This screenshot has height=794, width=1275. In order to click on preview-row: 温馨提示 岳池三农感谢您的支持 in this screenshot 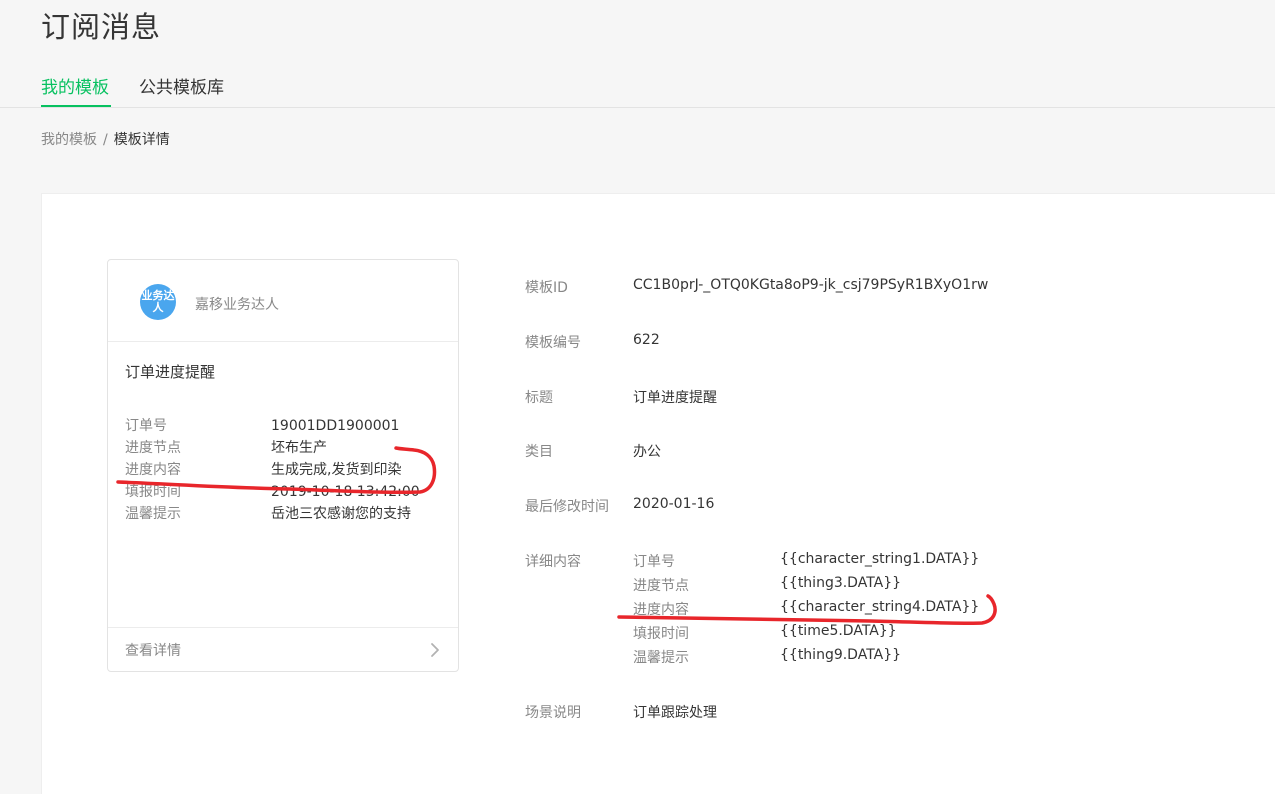, I will do `click(285, 514)`.